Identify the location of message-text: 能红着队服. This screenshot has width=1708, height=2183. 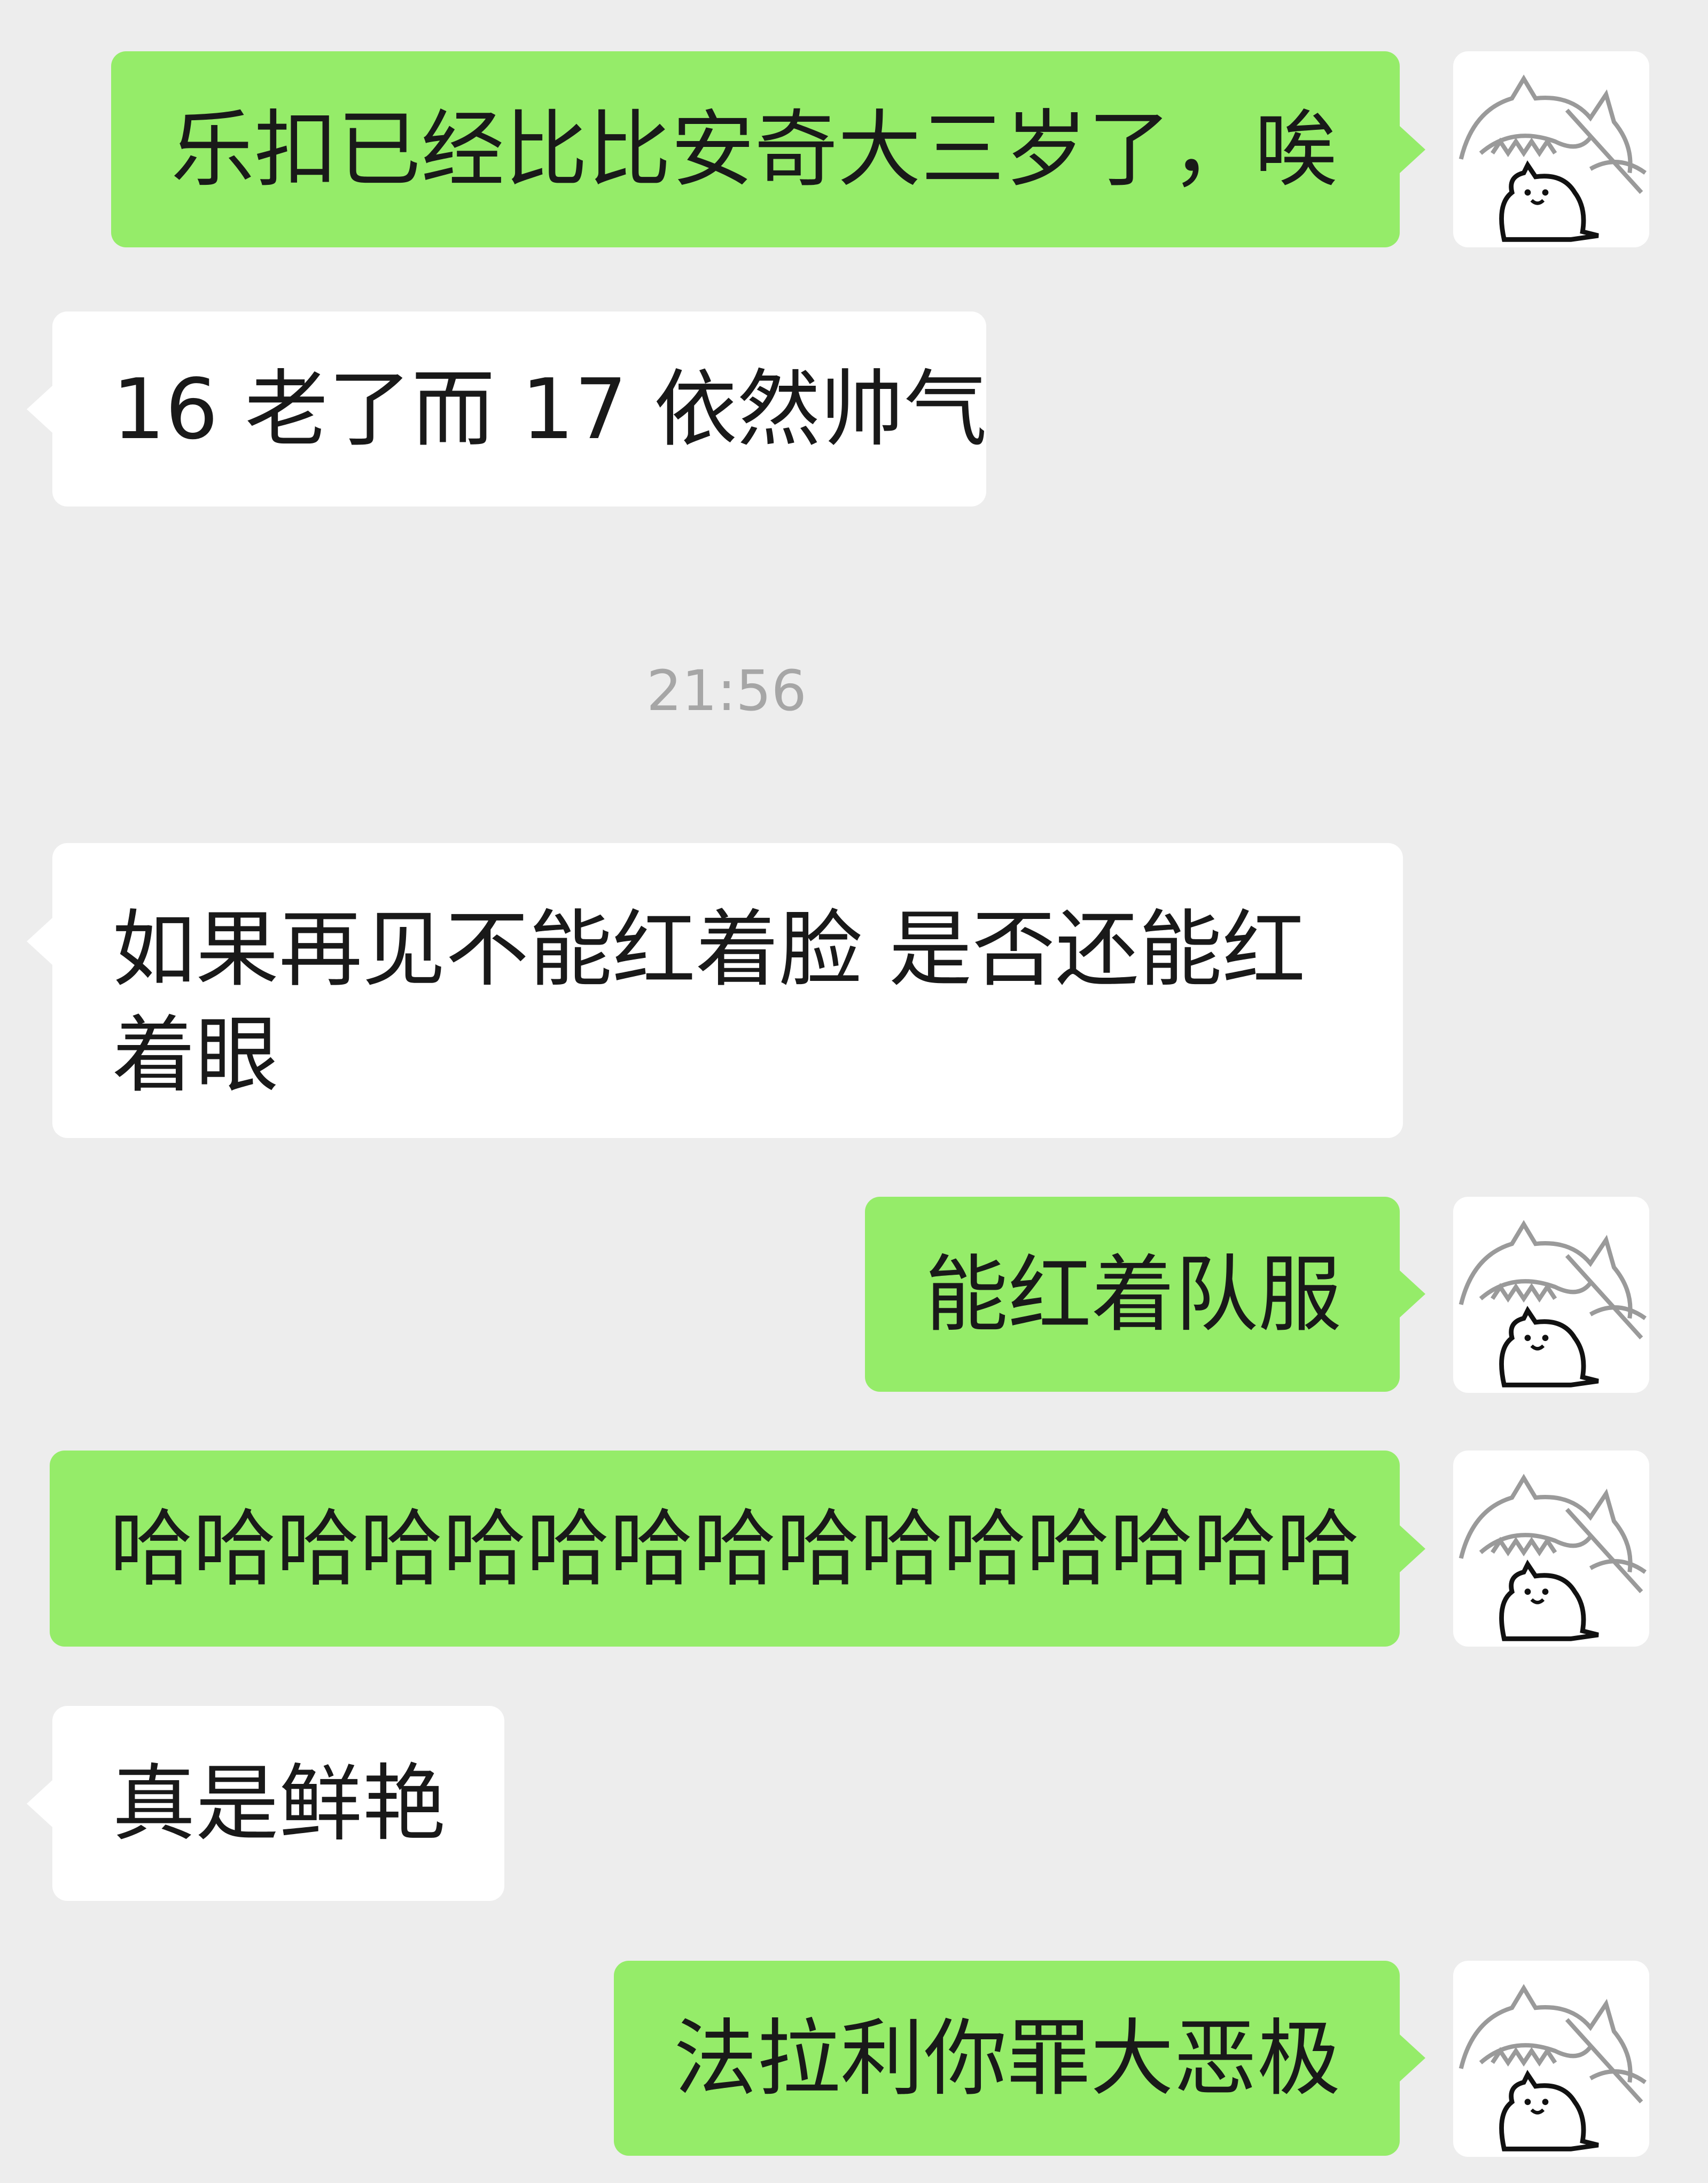
(1133, 1294).